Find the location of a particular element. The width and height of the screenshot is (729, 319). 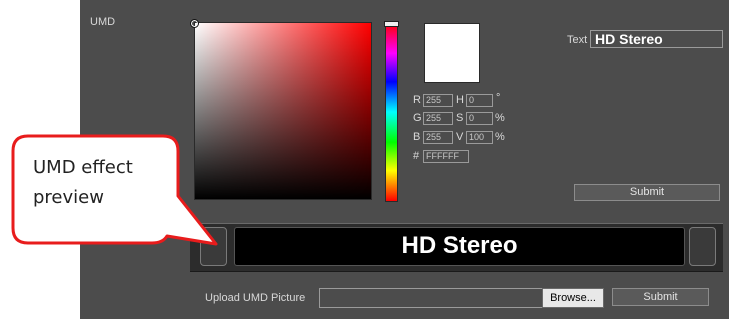

callout-text: UMD effect preview is located at coordinates (83, 183).